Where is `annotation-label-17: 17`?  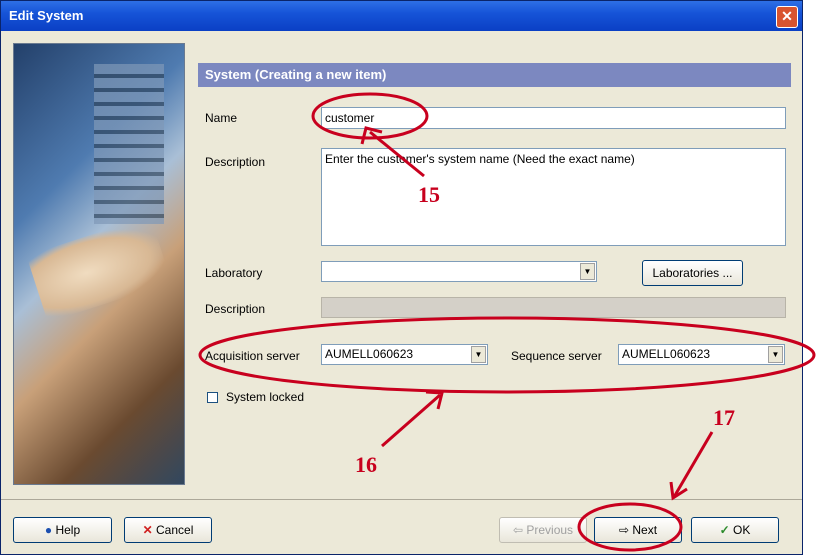
annotation-label-17: 17 is located at coordinates (724, 417).